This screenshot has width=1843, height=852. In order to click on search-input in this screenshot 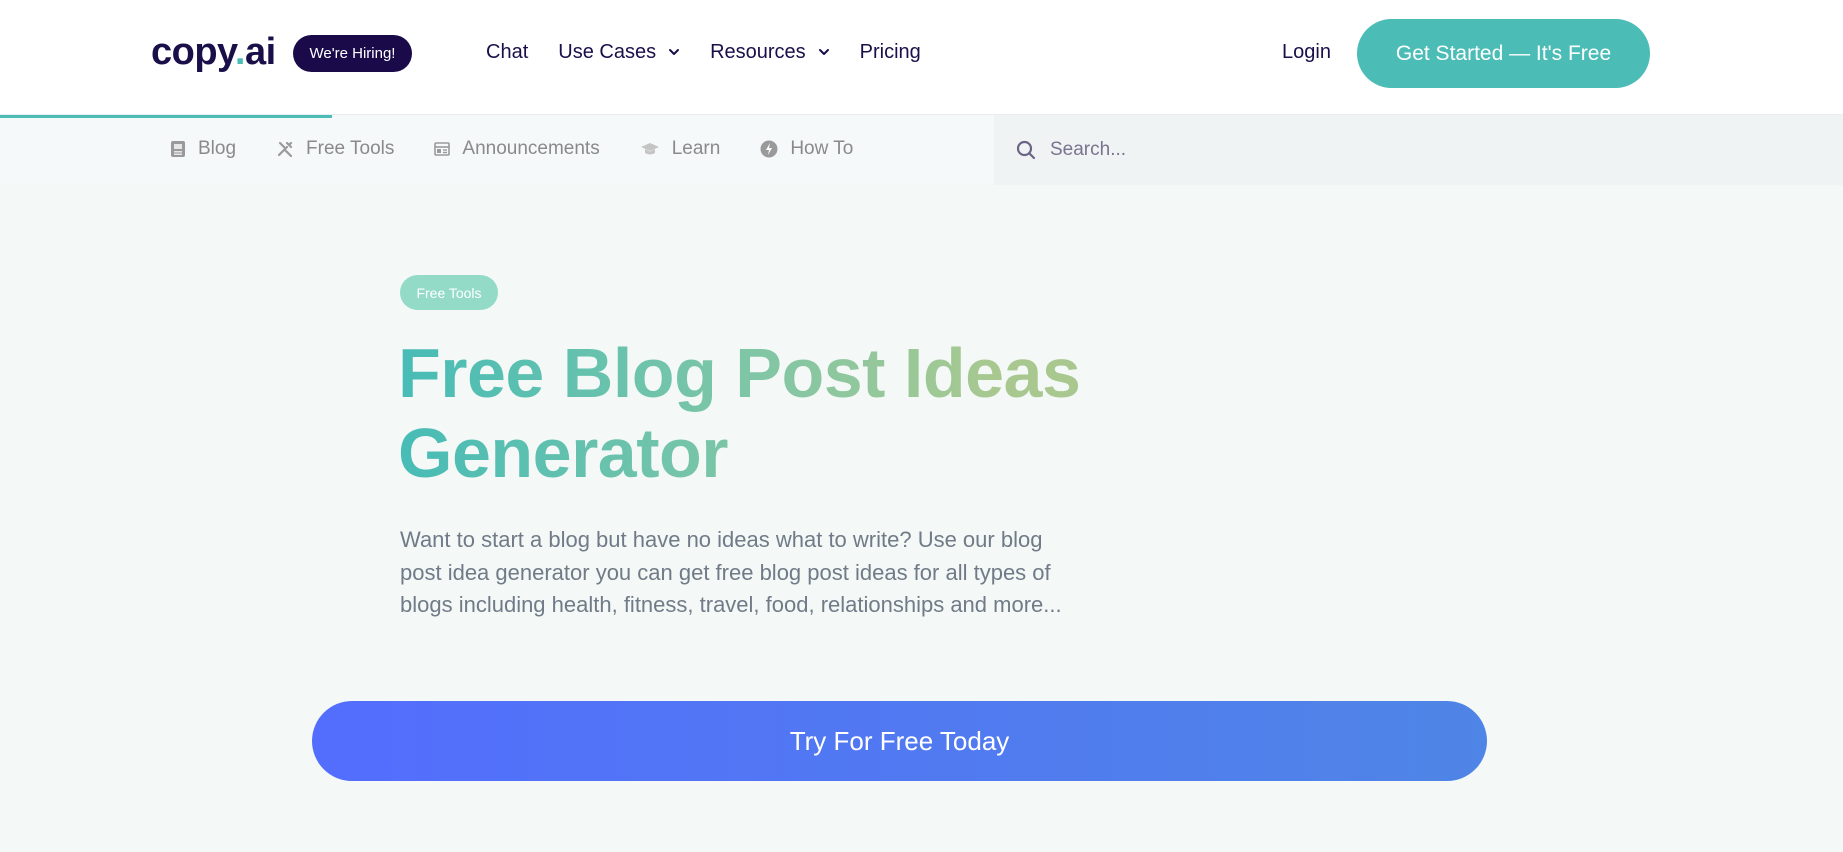, I will do `click(1350, 150)`.